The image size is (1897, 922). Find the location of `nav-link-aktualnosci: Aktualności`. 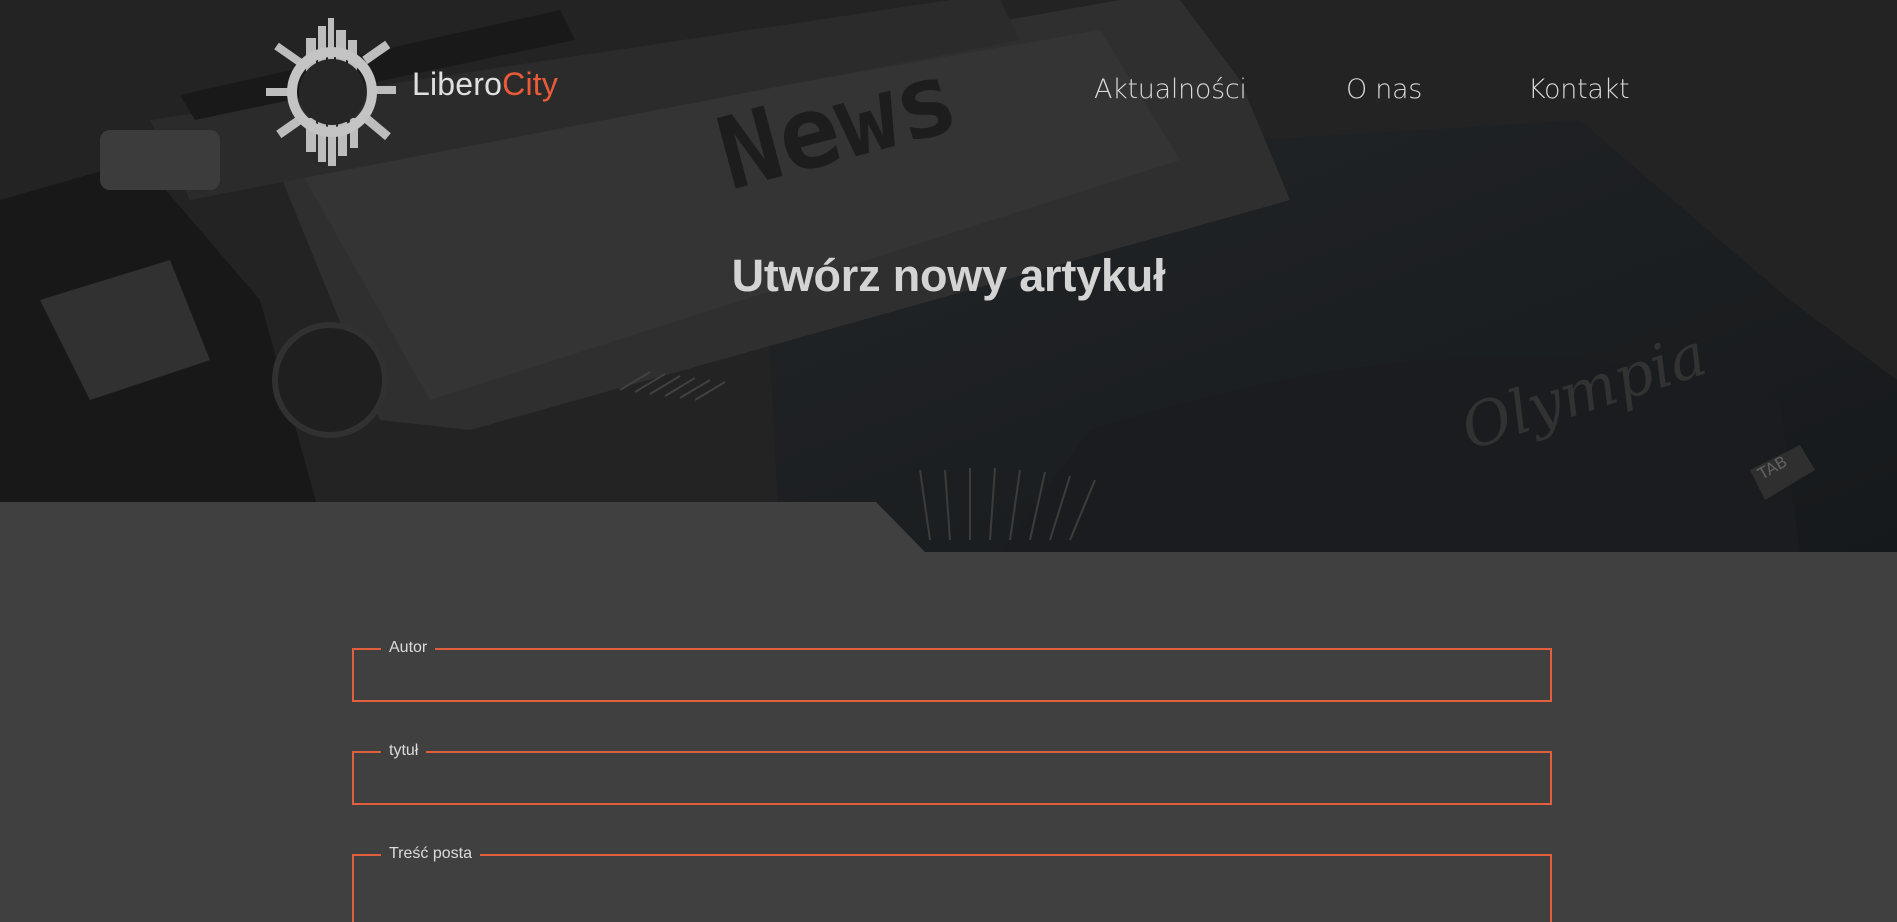

nav-link-aktualnosci: Aktualności is located at coordinates (1170, 89).